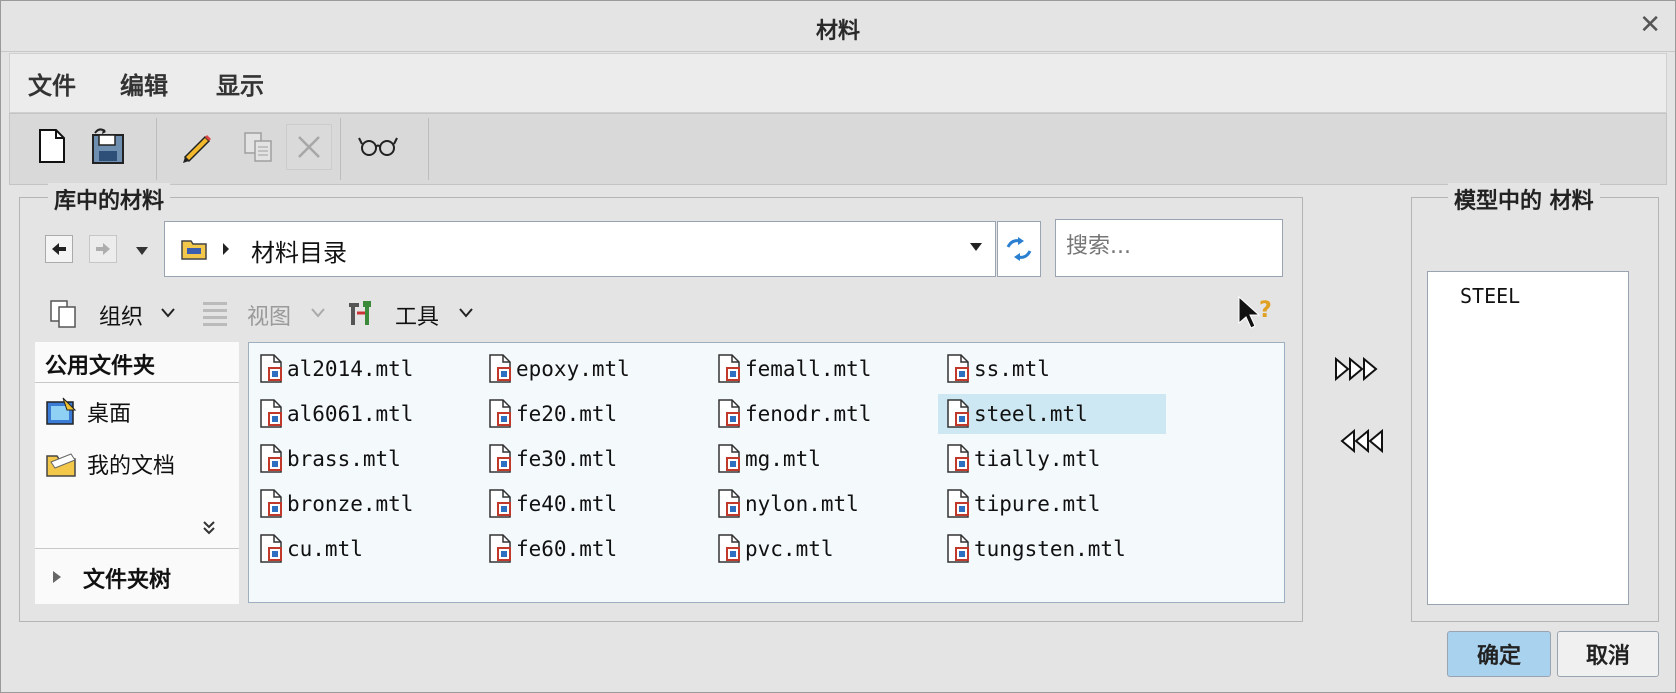 The width and height of the screenshot is (1676, 693). Describe the element at coordinates (838, 26) in the screenshot. I see `title-bar: 材料 ✕` at that location.